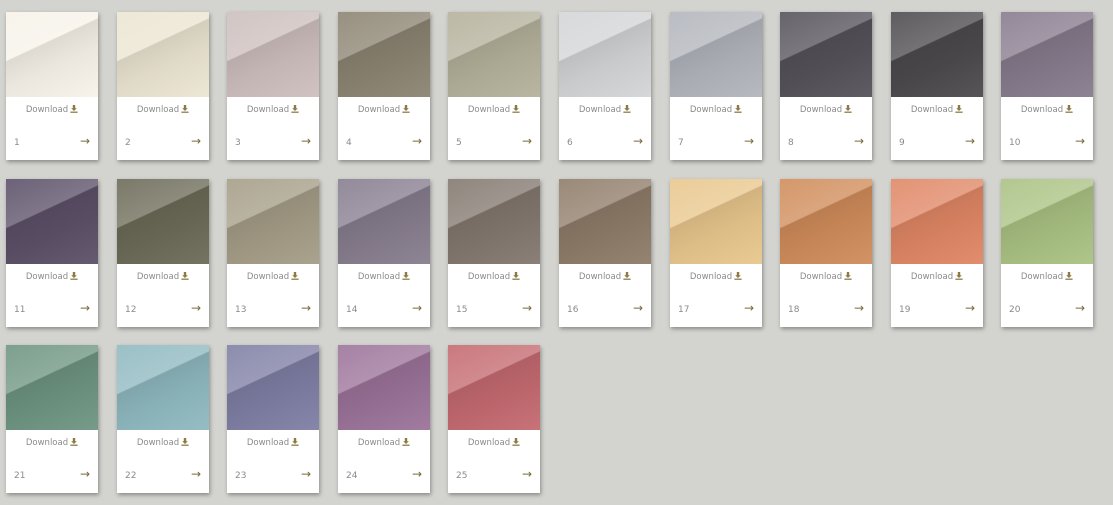  I want to click on swatch-card: Download 4 →, so click(384, 86).